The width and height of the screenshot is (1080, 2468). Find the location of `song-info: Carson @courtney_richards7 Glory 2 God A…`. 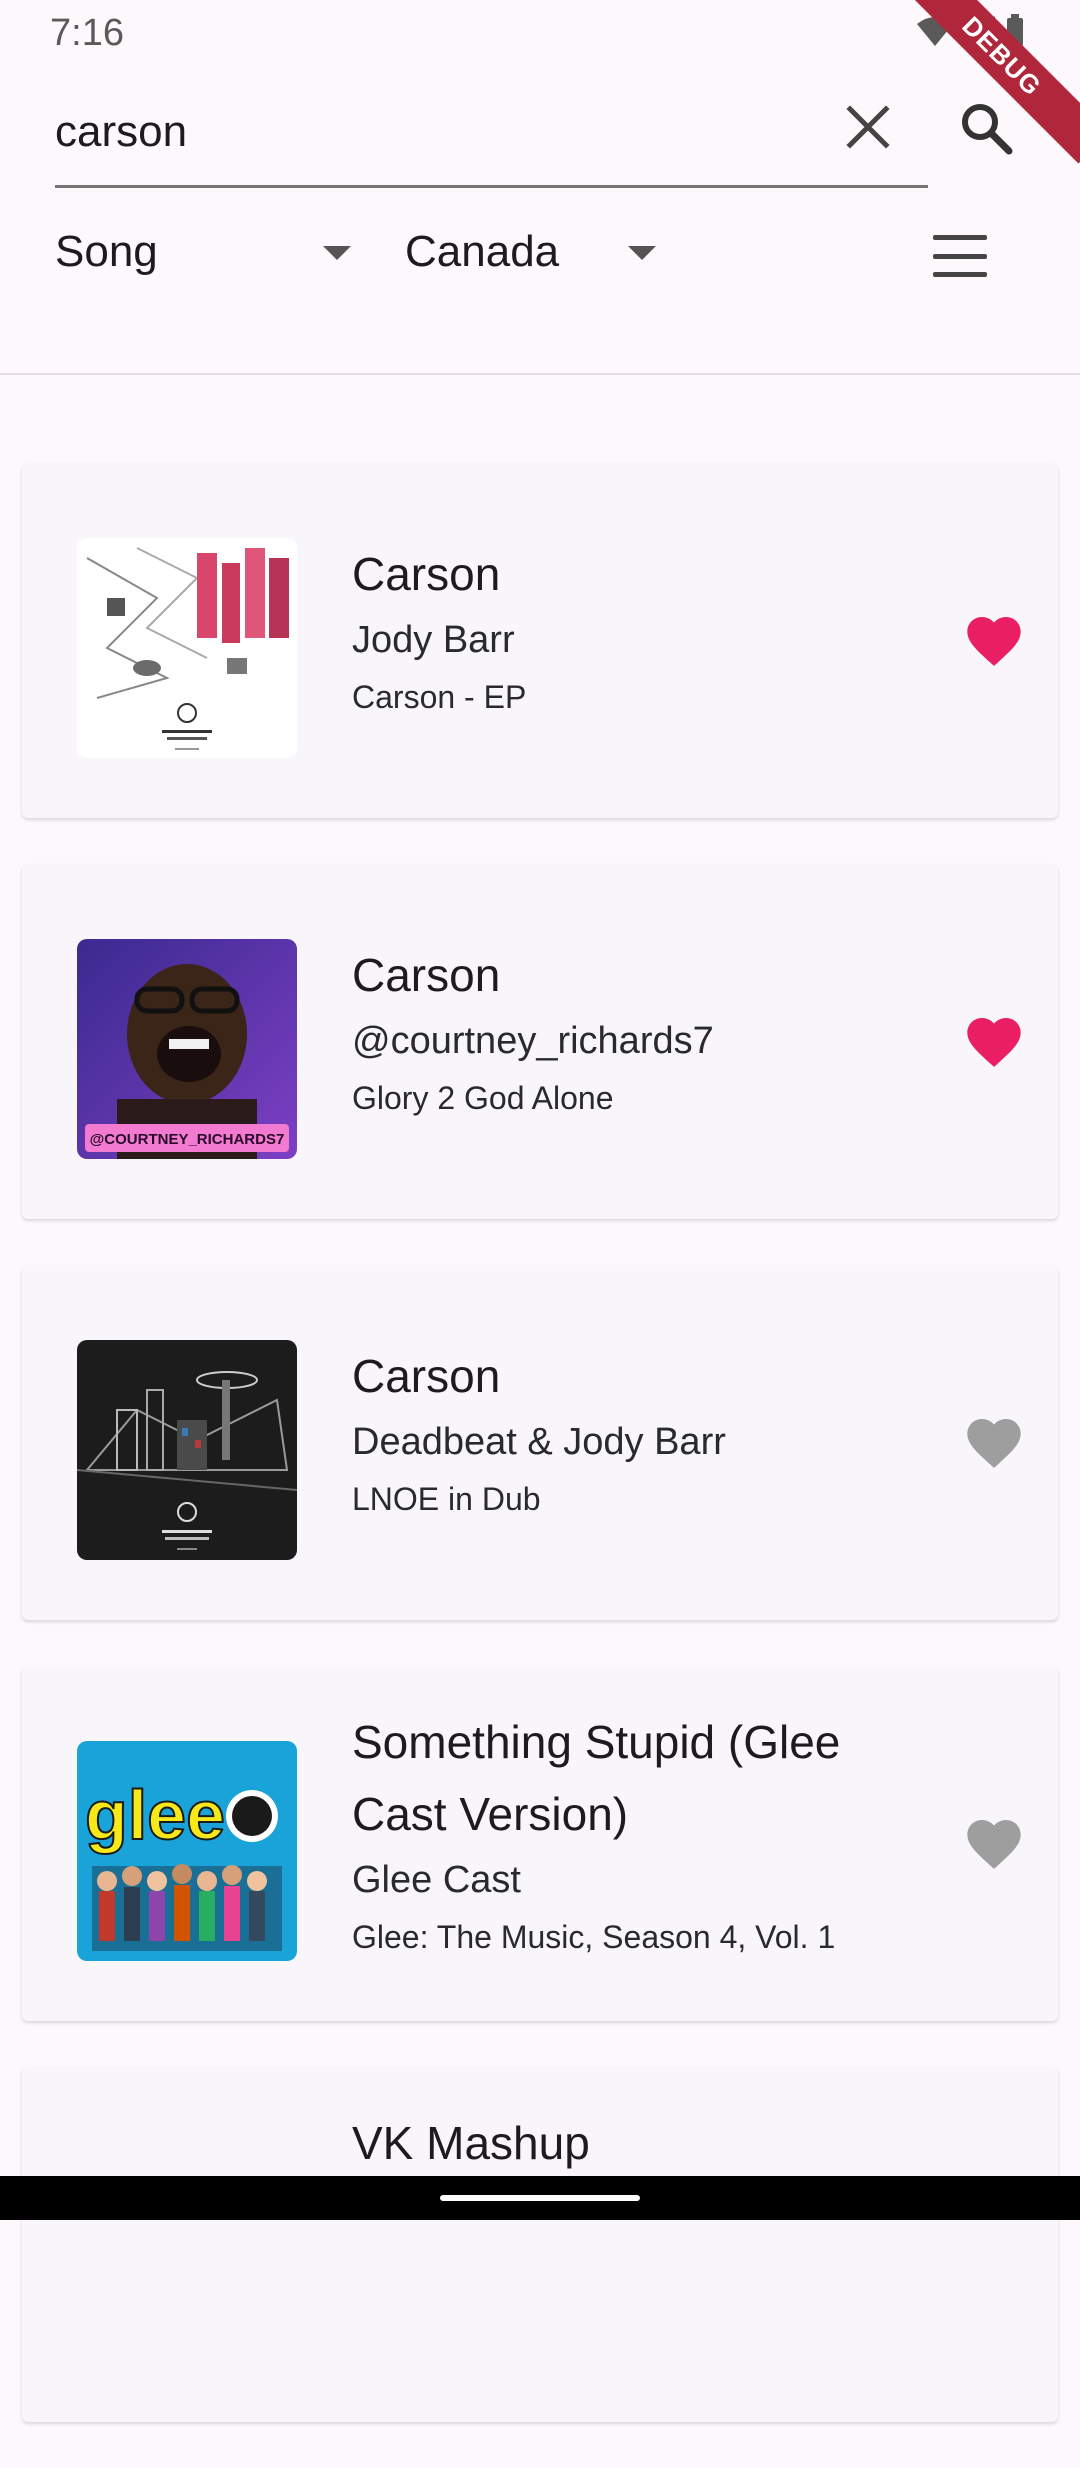

song-info: Carson @courtney_richards7 Glory 2 God A… is located at coordinates (622, 1031).